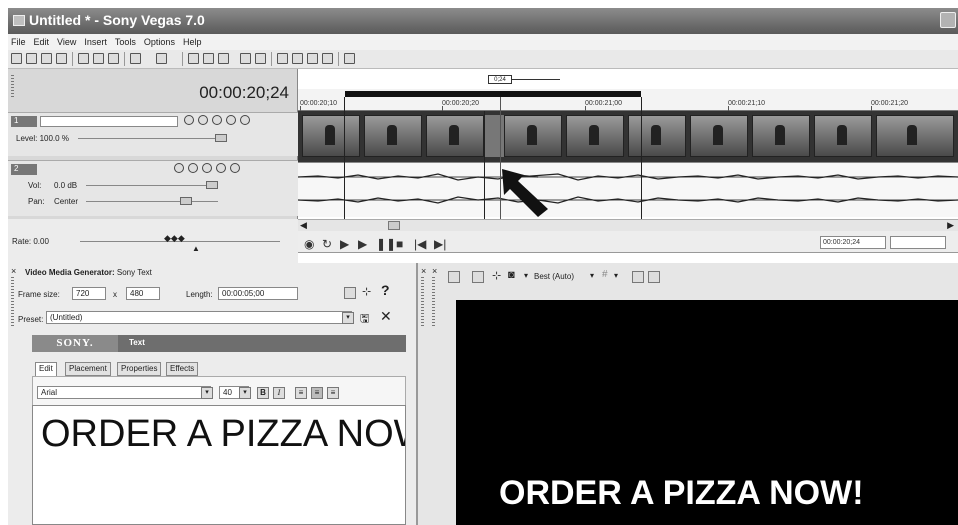 The height and width of the screenshot is (525, 958). Describe the element at coordinates (182, 369) in the screenshot. I see `tab-effects: Effects` at that location.